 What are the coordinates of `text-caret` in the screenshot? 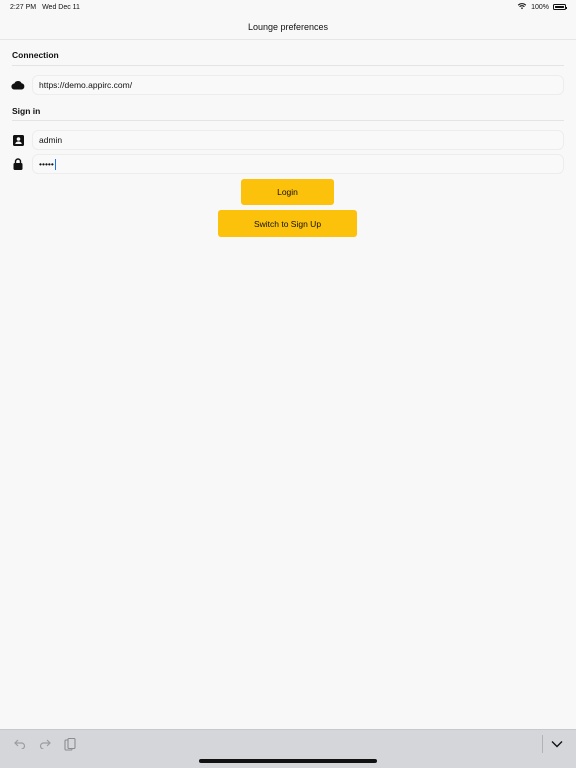 It's located at (55, 164).